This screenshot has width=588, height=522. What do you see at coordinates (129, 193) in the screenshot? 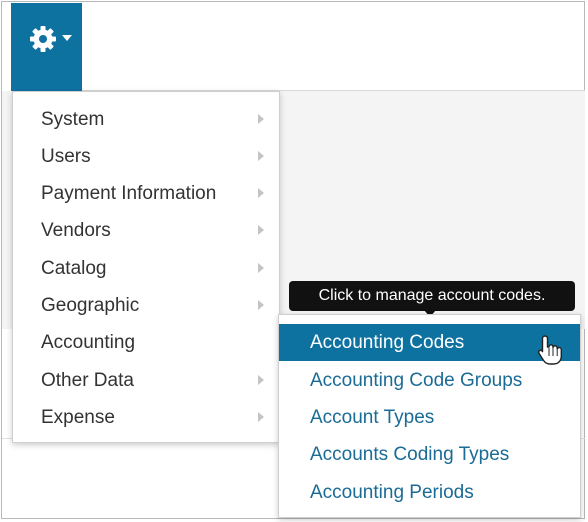
I see `menu-item-label: Payment Information` at bounding box center [129, 193].